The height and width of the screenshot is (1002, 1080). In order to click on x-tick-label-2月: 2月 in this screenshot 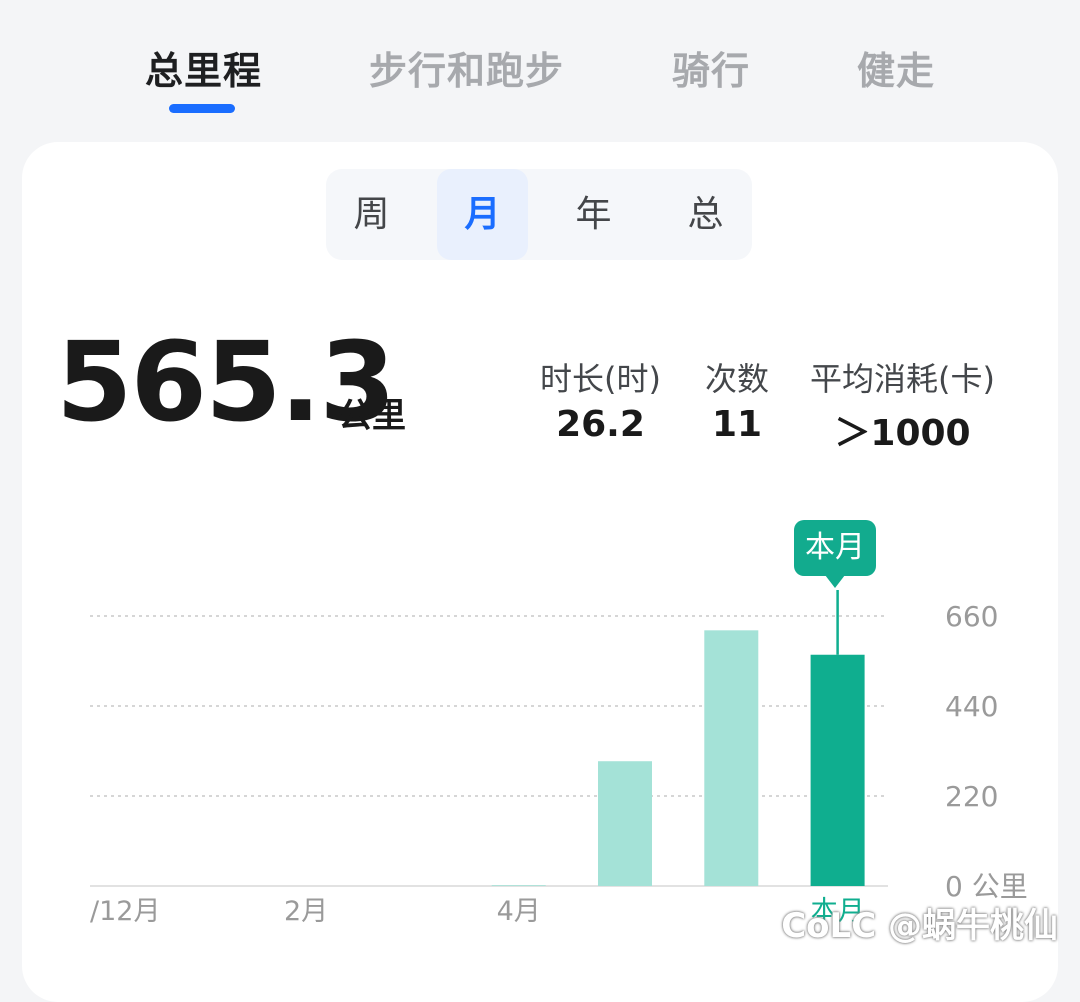, I will do `click(306, 911)`.